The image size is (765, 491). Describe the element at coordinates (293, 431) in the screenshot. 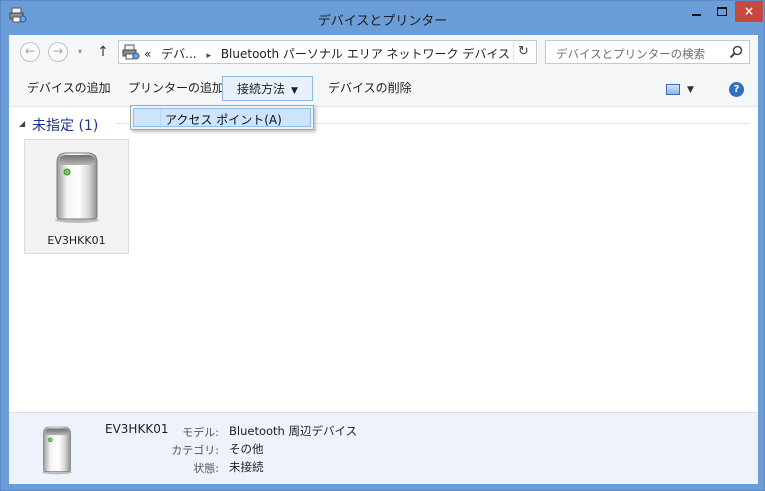

I see `details-model-value: Bluetooth 周辺デバイス` at that location.